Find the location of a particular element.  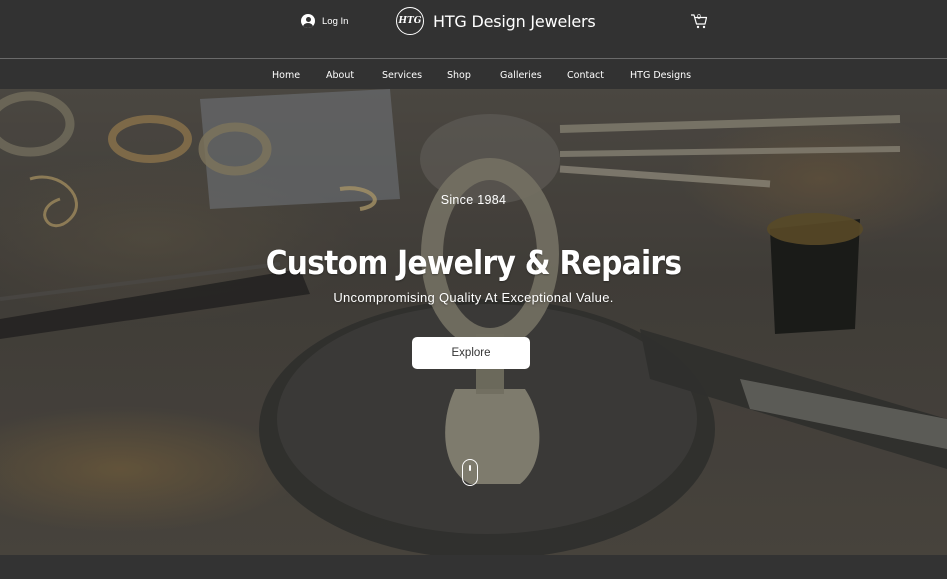

nav-item-htg-designs: HTG Designs is located at coordinates (660, 74).